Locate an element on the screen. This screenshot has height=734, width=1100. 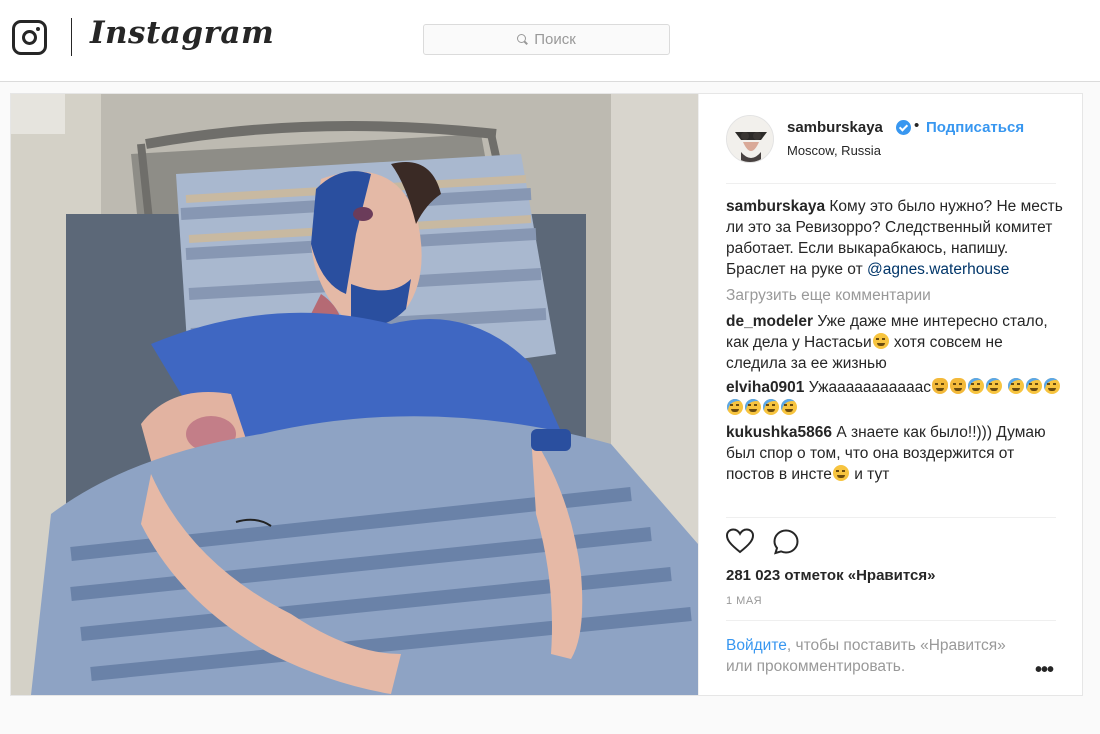
laughing-emoji-icon is located at coordinates (840, 473).